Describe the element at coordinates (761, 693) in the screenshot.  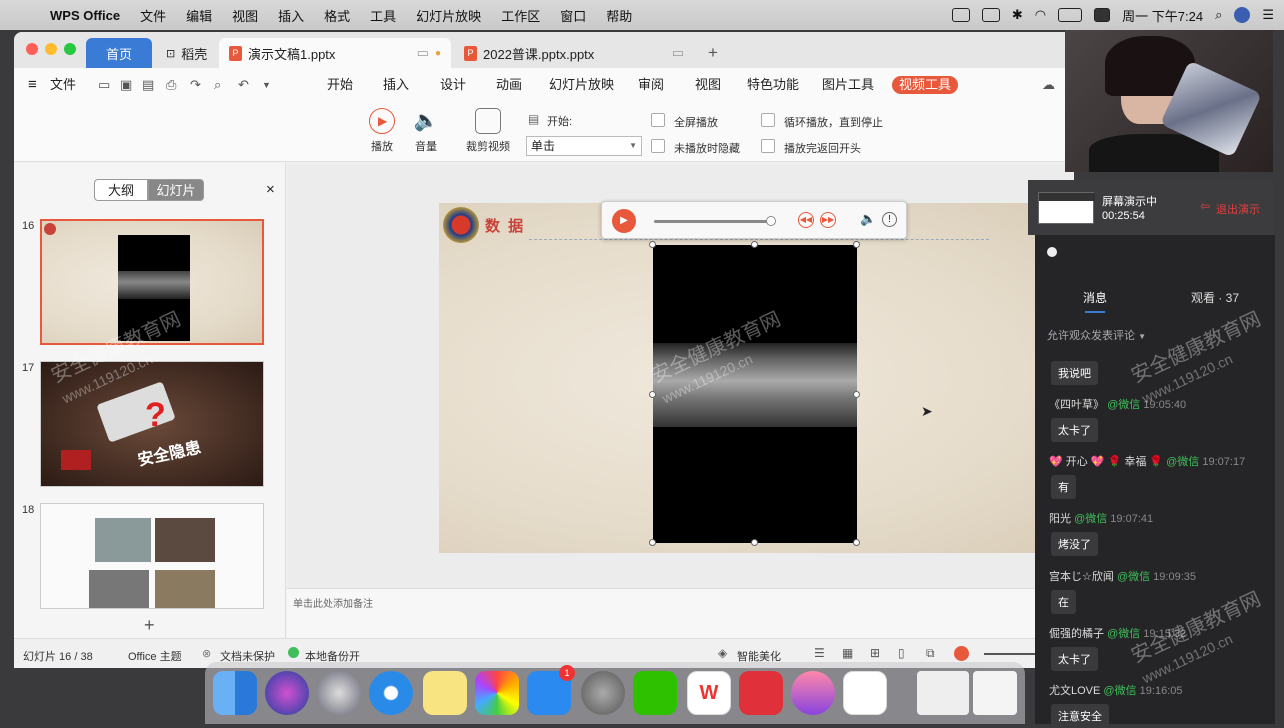
I see `netease-music-icon` at that location.